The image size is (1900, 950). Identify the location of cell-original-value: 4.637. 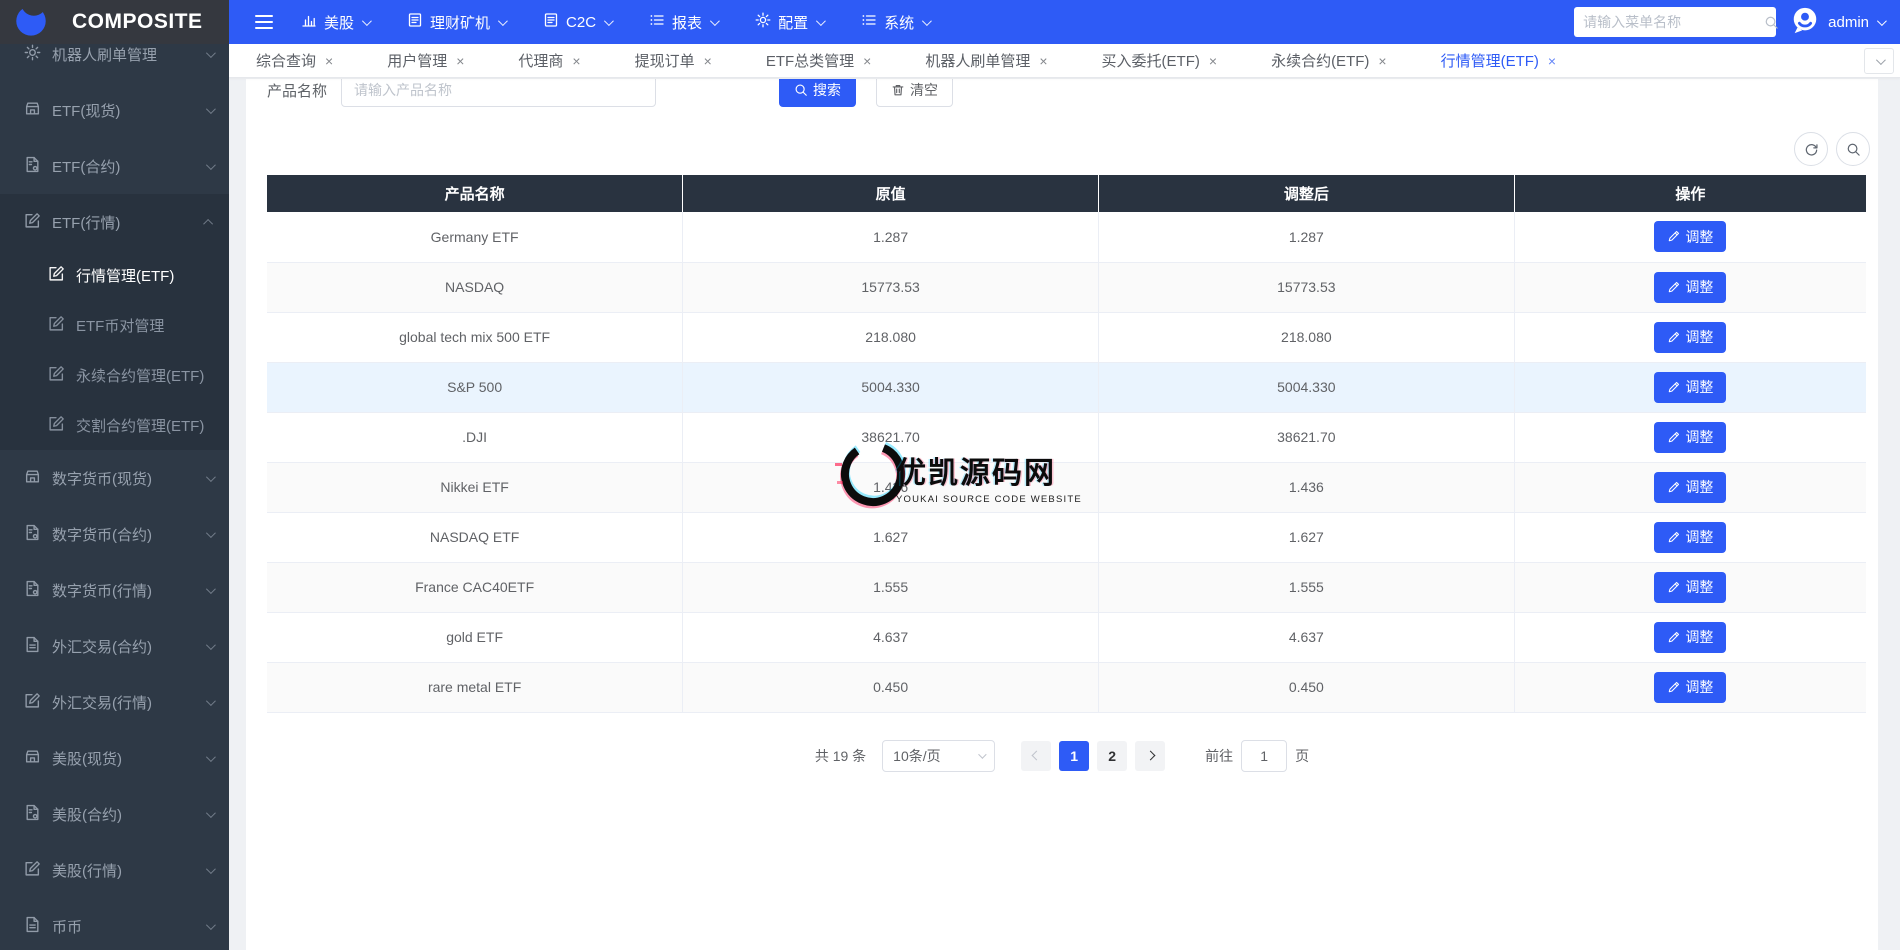
(890, 637).